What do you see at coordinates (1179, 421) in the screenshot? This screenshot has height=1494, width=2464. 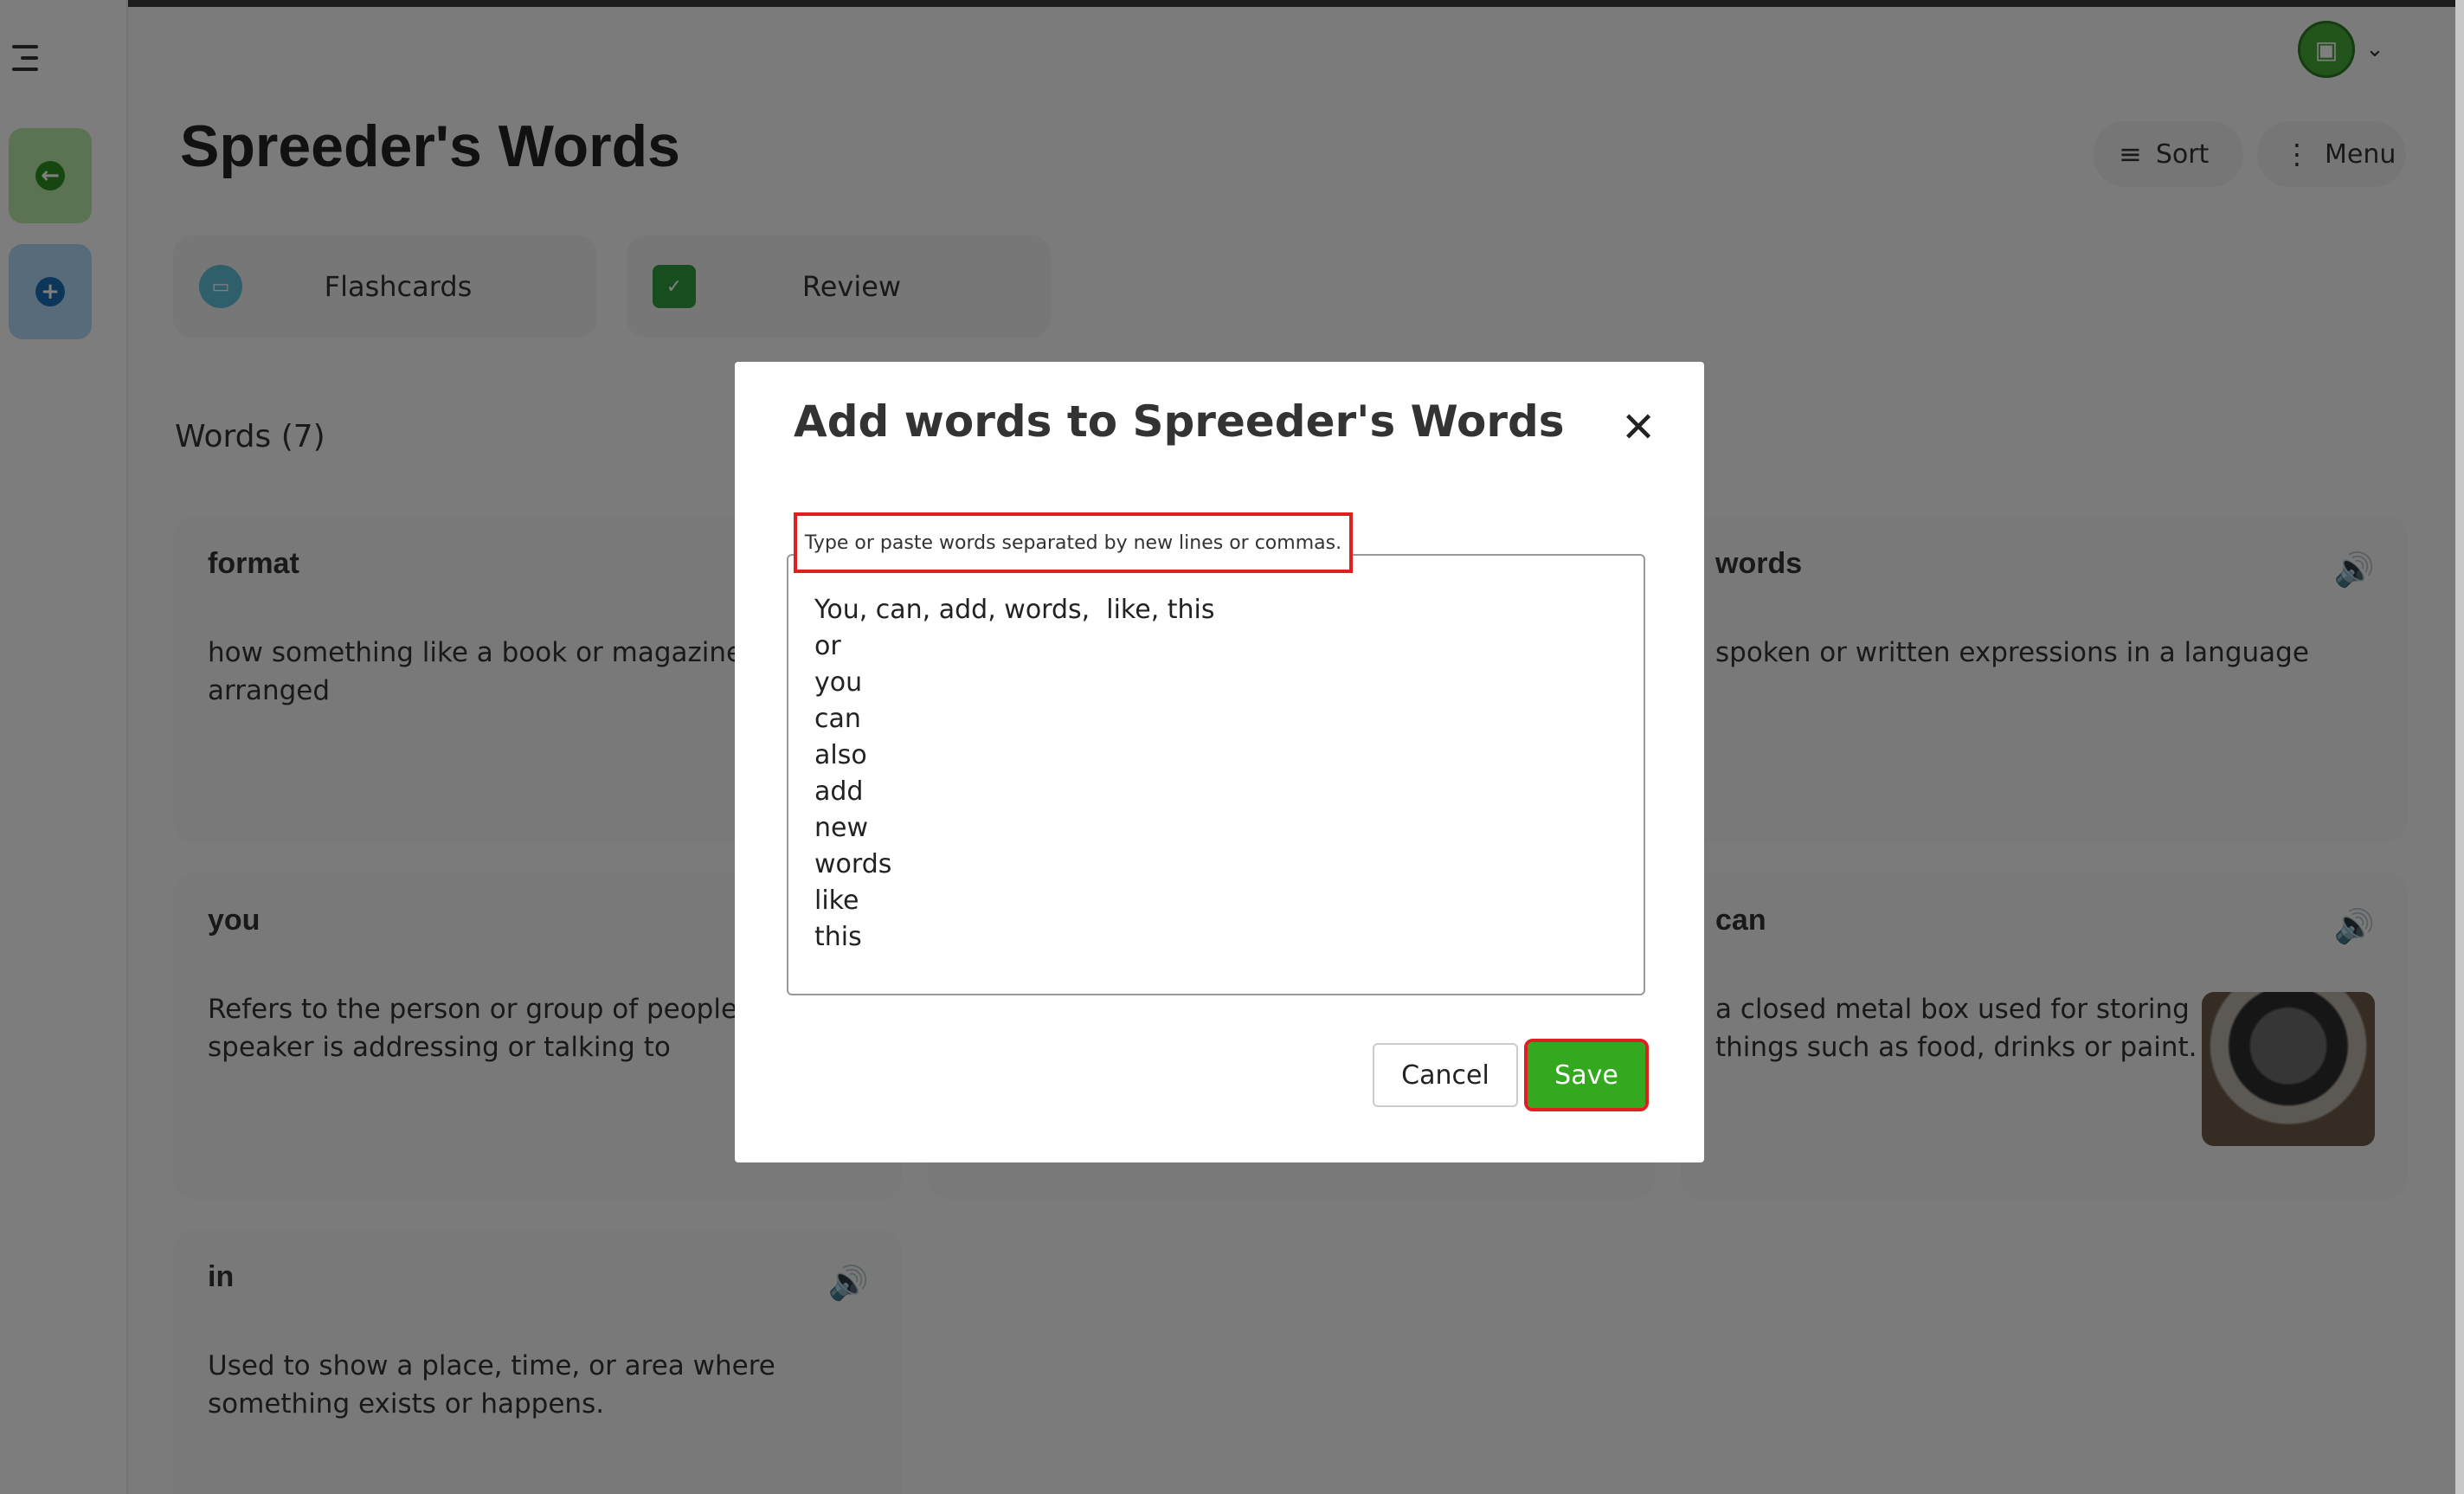 I see `dialog-title: Add words to Spreeder's Words` at bounding box center [1179, 421].